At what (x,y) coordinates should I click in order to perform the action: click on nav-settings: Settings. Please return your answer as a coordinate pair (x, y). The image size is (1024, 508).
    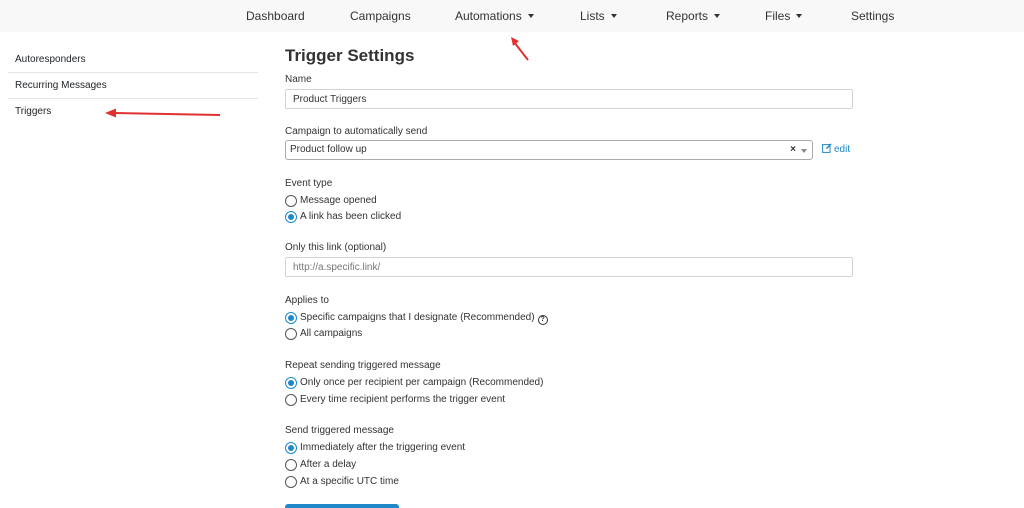
    Looking at the image, I should click on (872, 16).